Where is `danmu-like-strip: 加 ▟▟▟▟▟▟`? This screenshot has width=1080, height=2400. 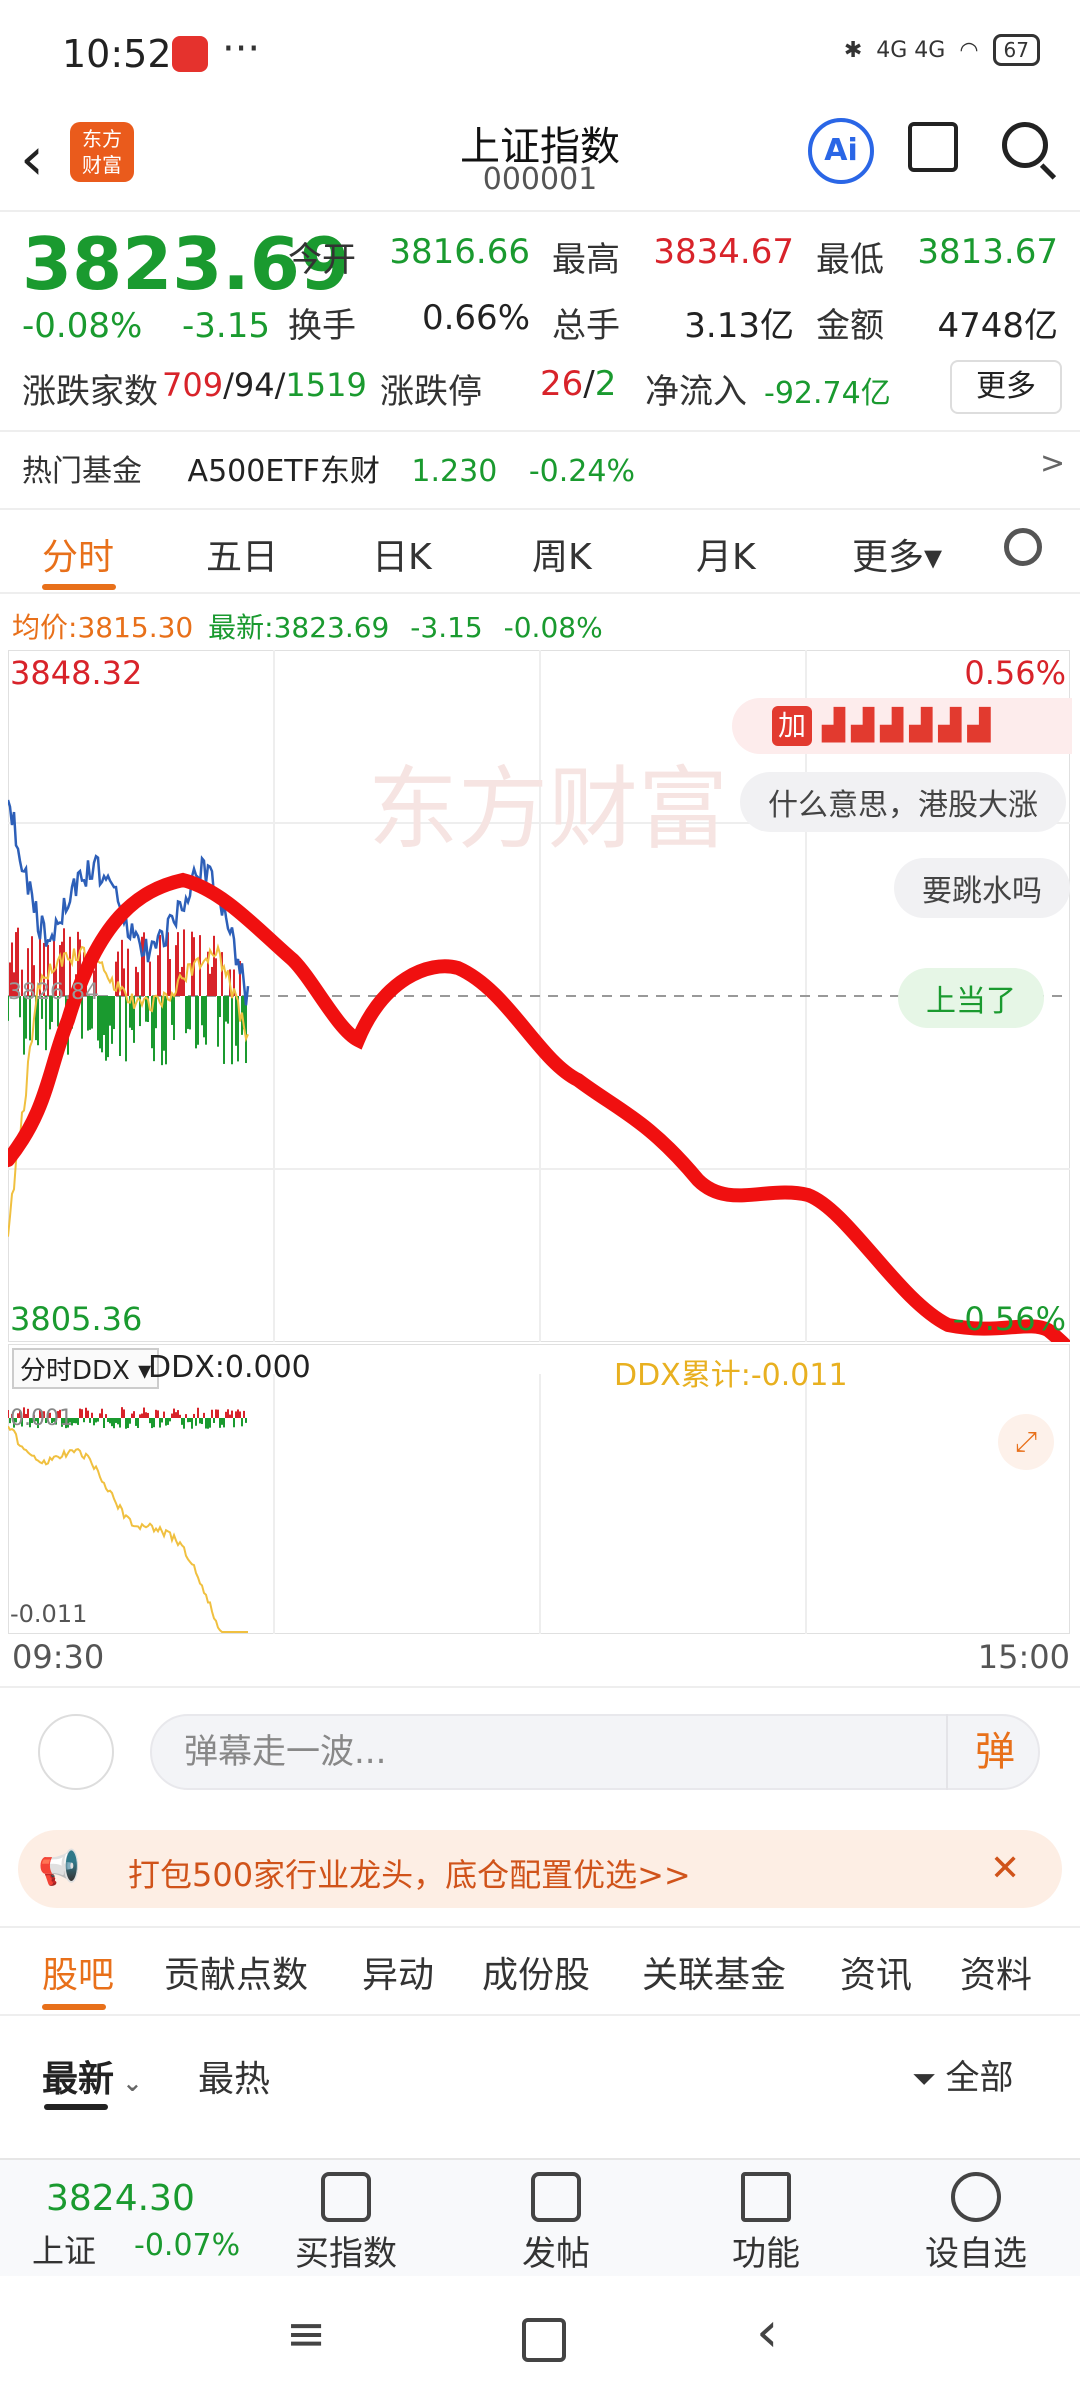 danmu-like-strip: 加 ▟▟▟▟▟▟ is located at coordinates (902, 726).